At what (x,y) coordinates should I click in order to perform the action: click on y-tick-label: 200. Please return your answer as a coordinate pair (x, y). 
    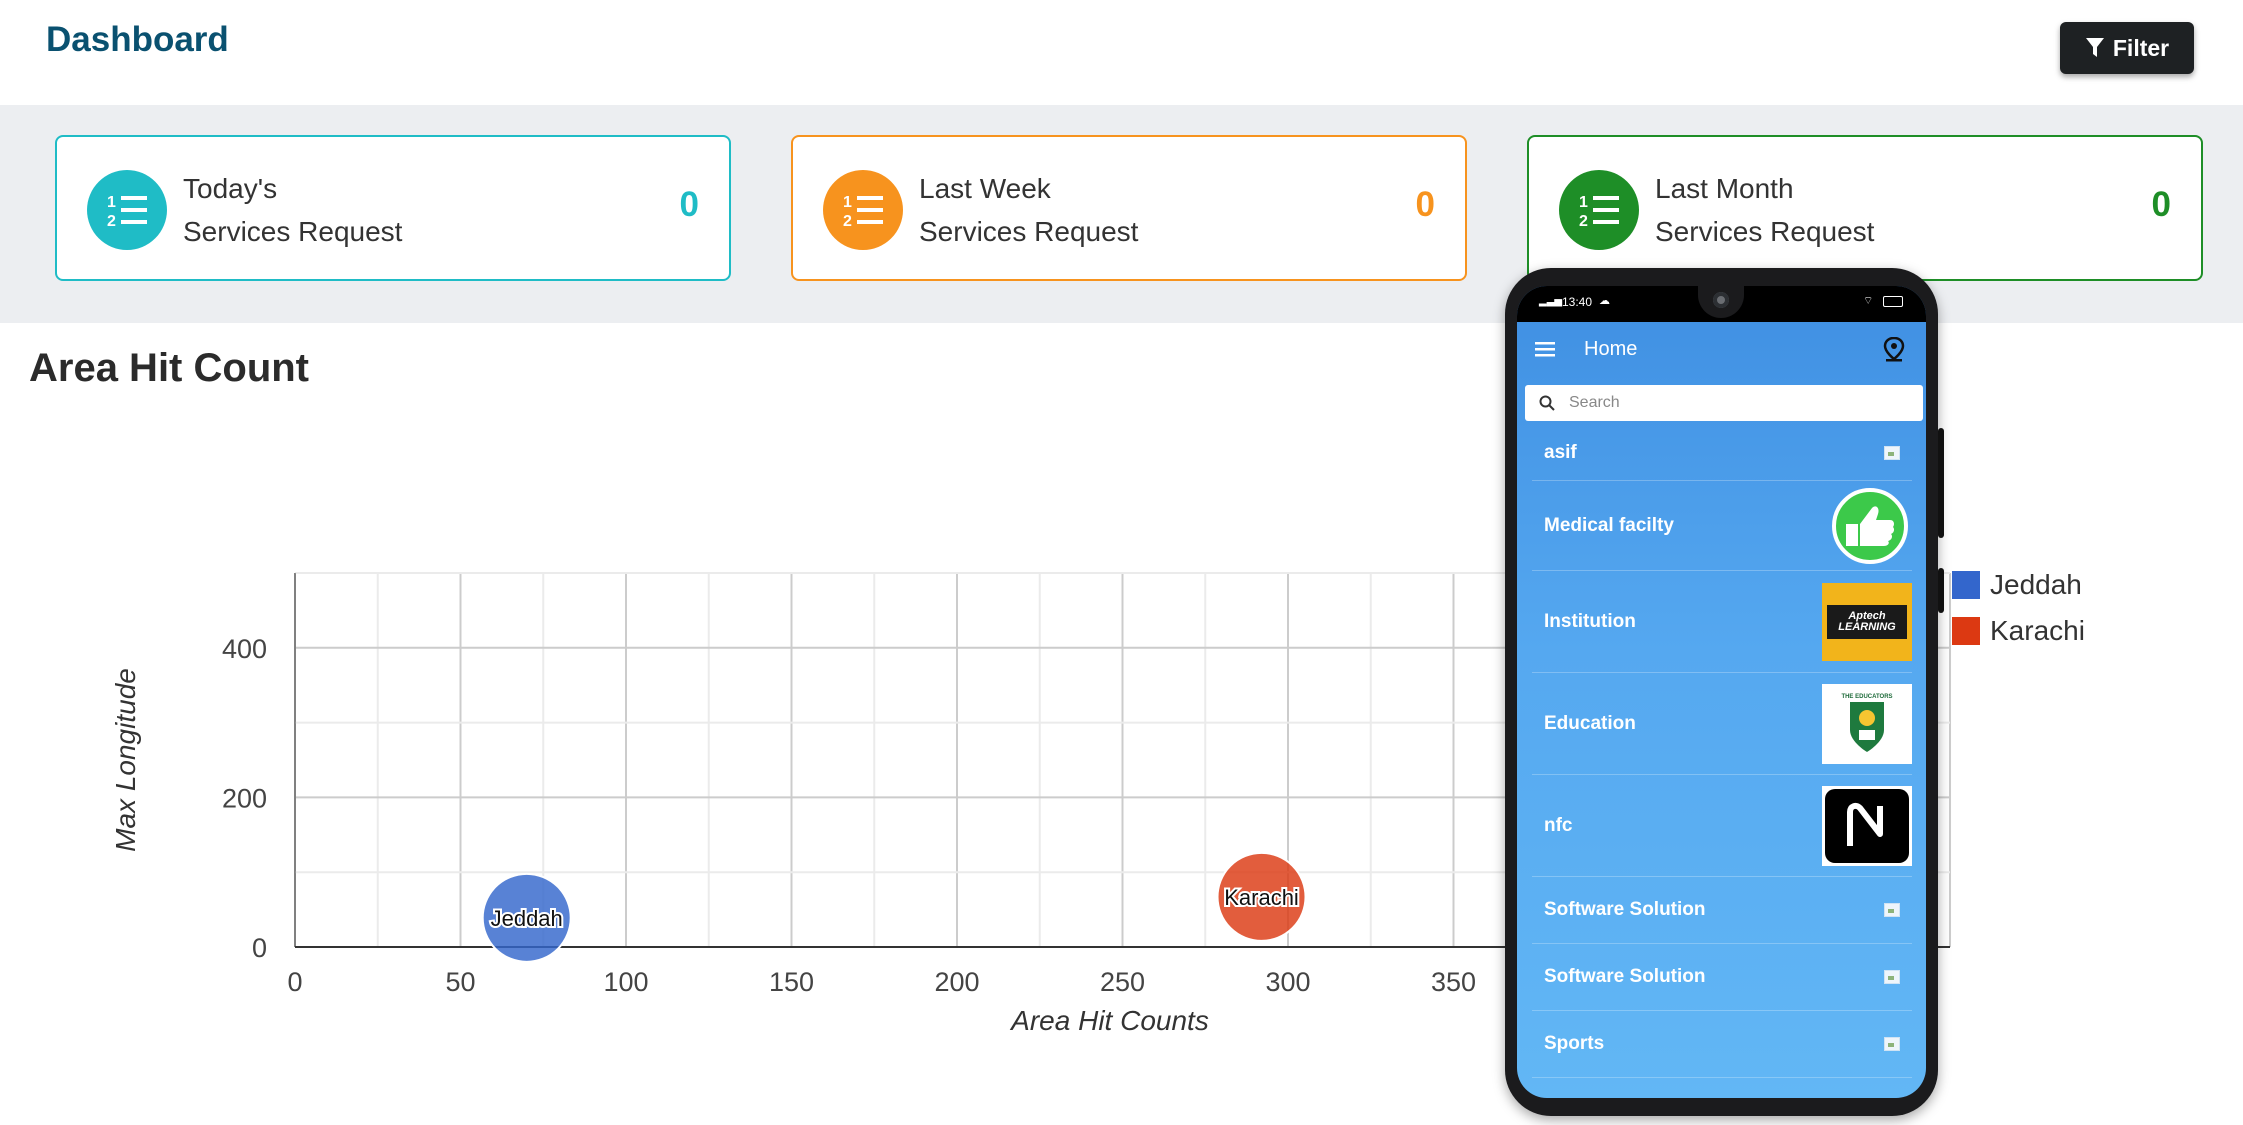
    Looking at the image, I should click on (244, 798).